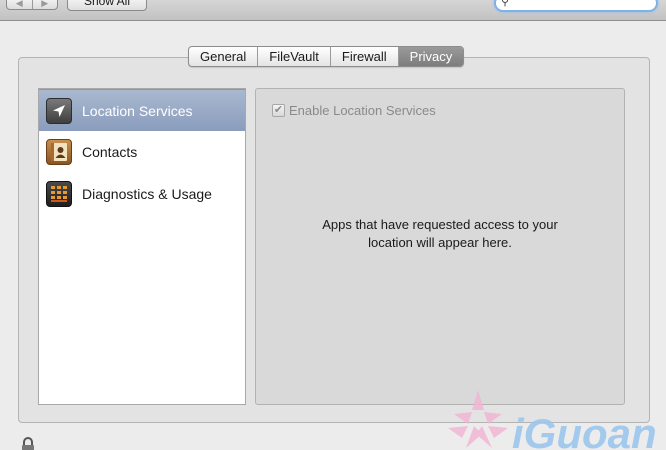 The height and width of the screenshot is (450, 666). I want to click on enable-location-services-row: ✔ Enable Location Services, so click(354, 110).